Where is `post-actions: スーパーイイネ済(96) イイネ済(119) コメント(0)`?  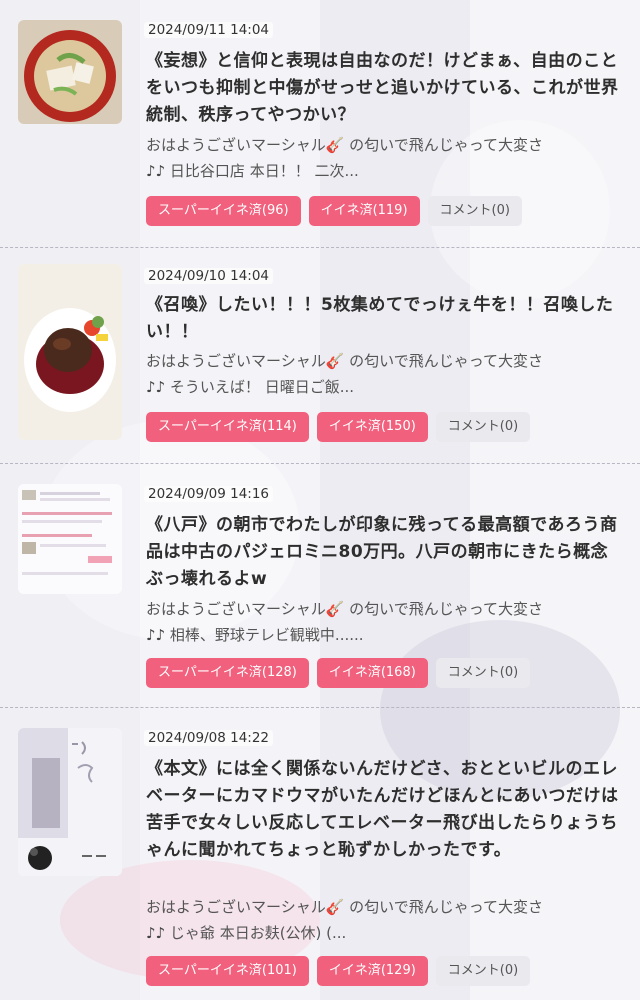
post-actions: スーパーイイネ済(96) イイネ済(119) コメント(0) is located at coordinates (334, 211).